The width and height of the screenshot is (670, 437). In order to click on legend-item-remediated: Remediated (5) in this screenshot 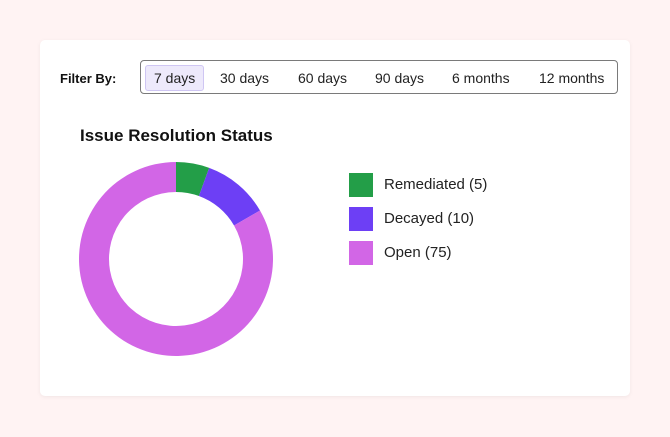, I will do `click(459, 185)`.